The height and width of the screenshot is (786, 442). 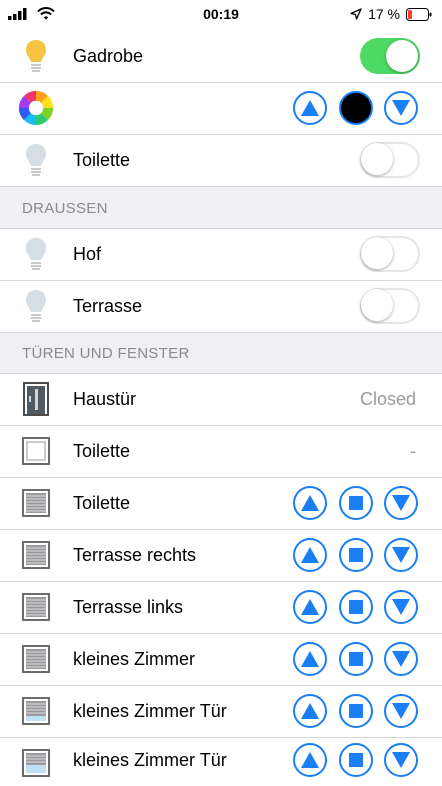 I want to click on list-item-toilette-window: Toilette -, so click(x=221, y=452).